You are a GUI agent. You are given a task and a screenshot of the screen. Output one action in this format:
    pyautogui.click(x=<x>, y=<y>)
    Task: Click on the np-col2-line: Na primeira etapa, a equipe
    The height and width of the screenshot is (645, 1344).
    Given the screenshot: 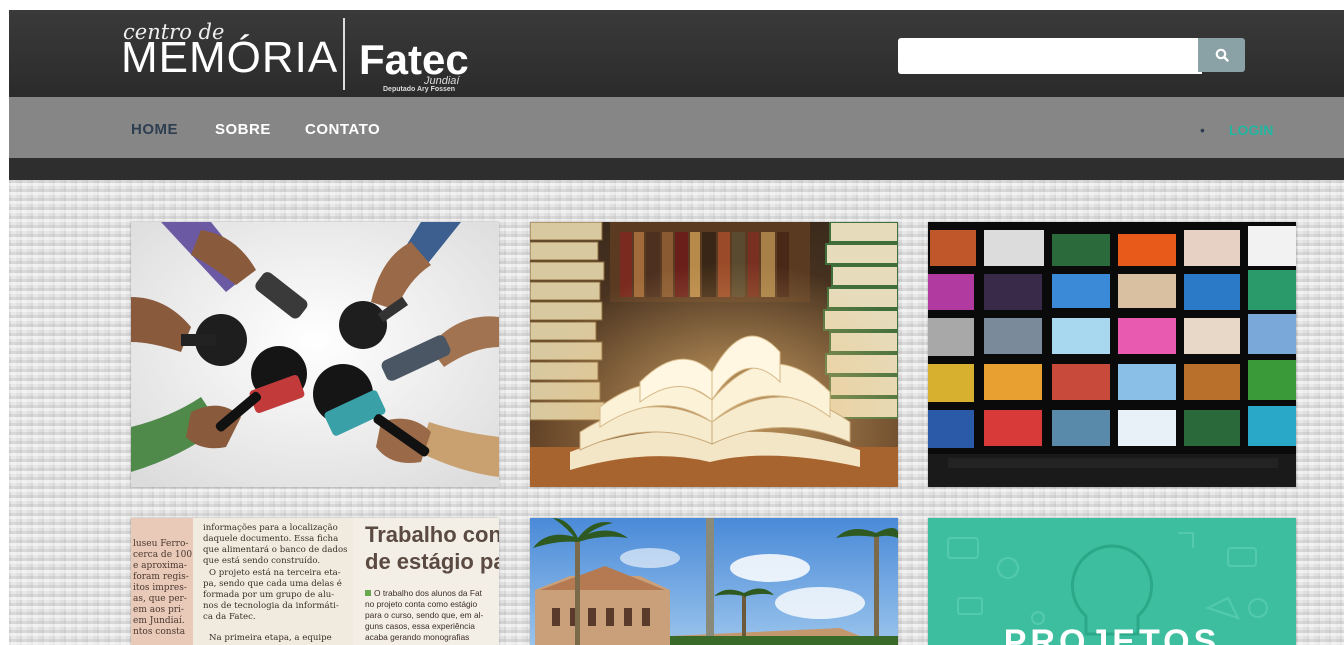 What is the action you would take?
    pyautogui.click(x=270, y=638)
    